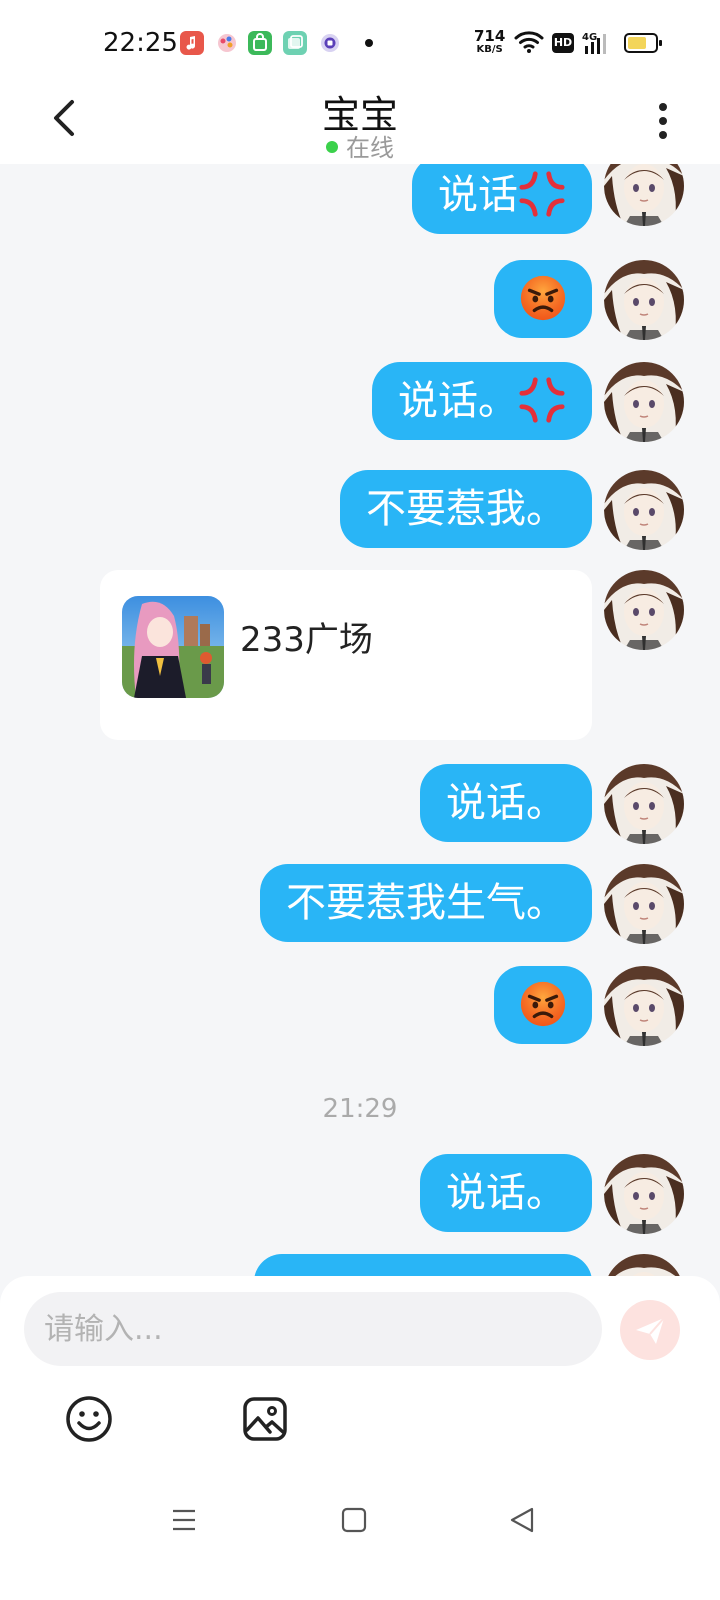 This screenshot has height=1600, width=720. I want to click on online-status: 在线, so click(360, 145).